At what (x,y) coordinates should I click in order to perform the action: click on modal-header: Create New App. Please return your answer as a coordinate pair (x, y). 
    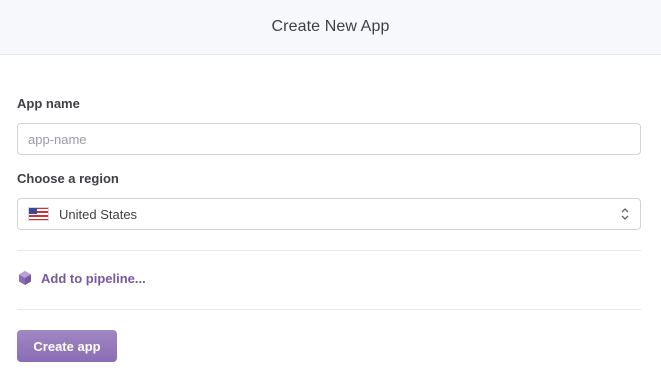
    Looking at the image, I should click on (330, 27).